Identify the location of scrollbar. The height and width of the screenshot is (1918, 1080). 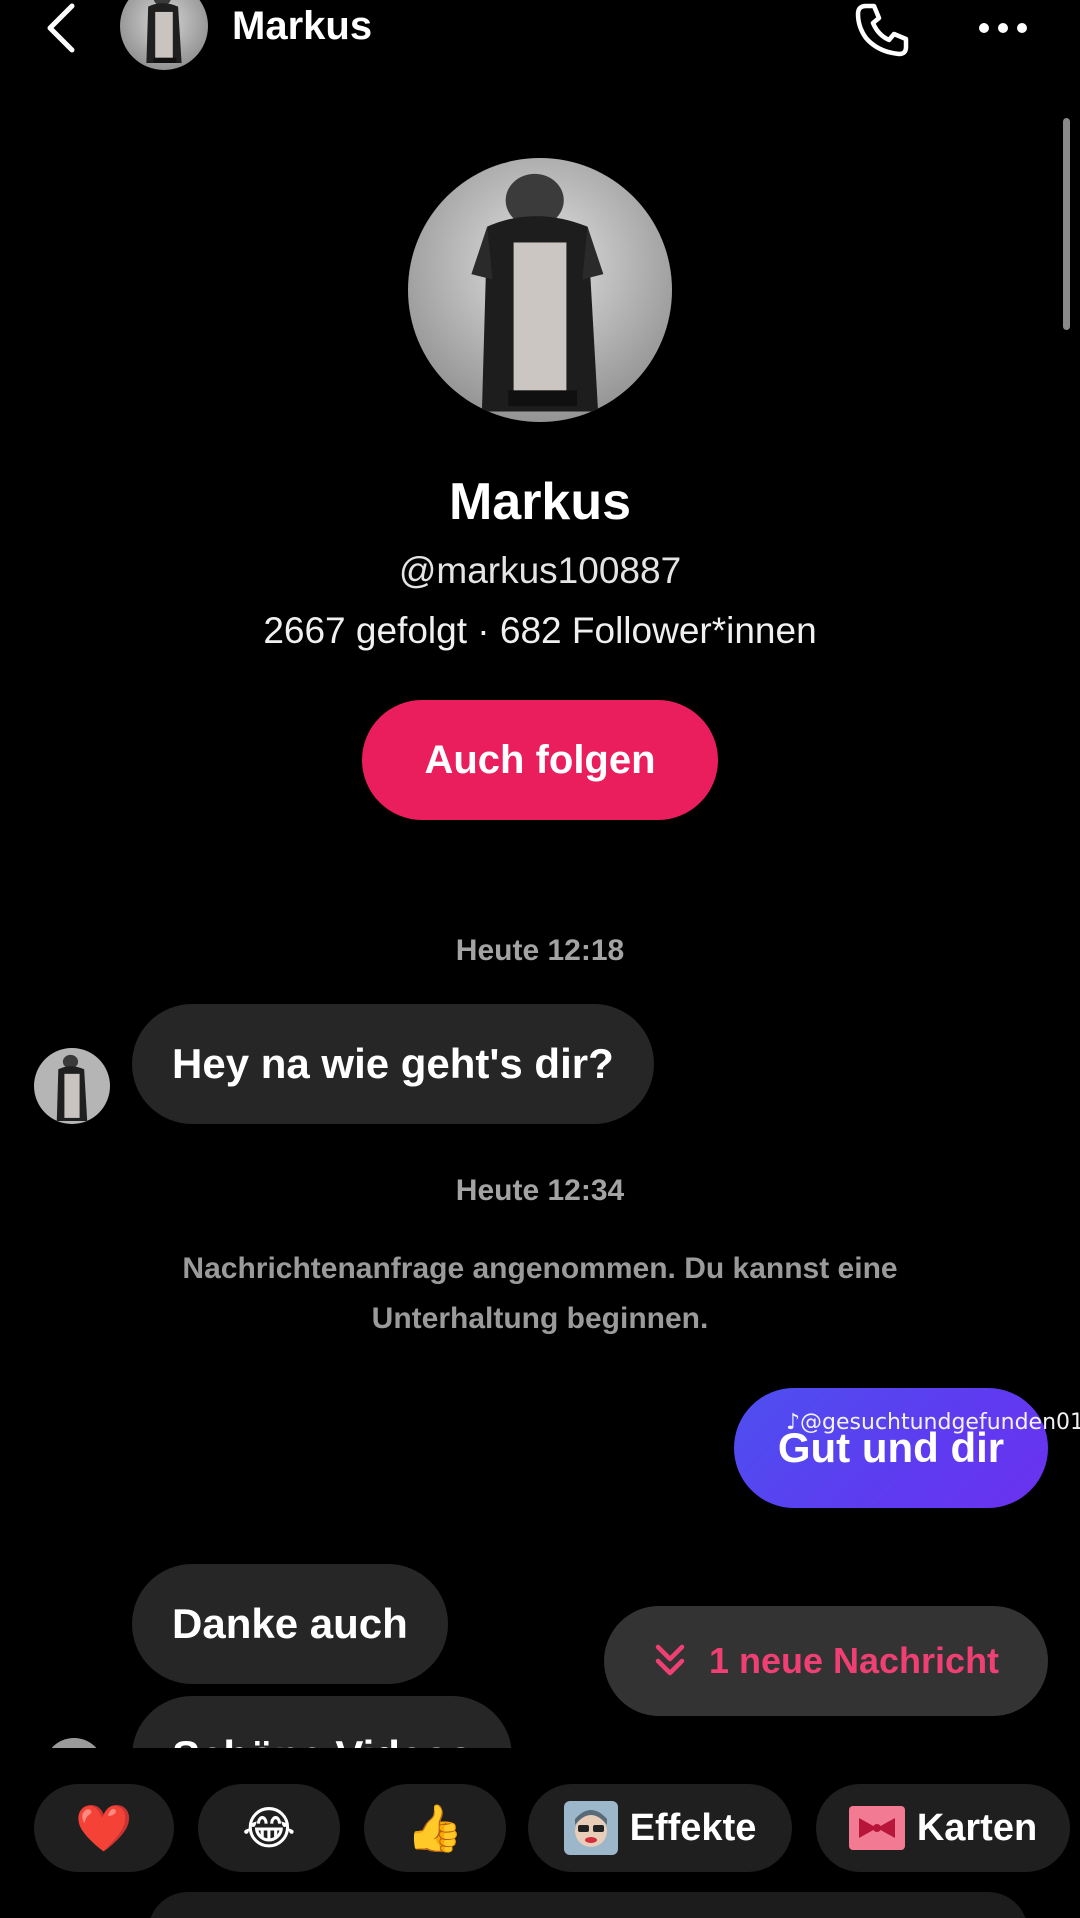
(1066, 224).